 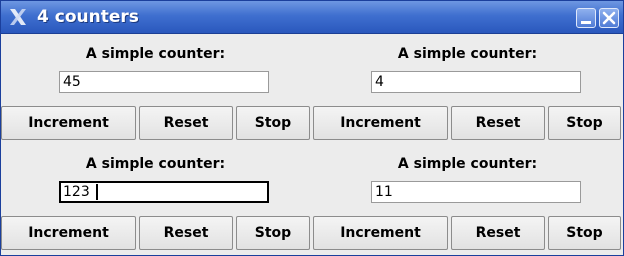 I want to click on minimize-icon, so click(x=586, y=22).